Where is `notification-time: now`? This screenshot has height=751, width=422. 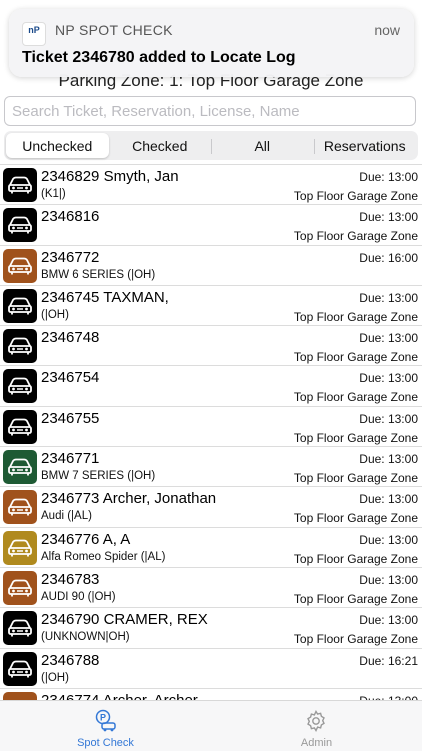 notification-time: now is located at coordinates (387, 30).